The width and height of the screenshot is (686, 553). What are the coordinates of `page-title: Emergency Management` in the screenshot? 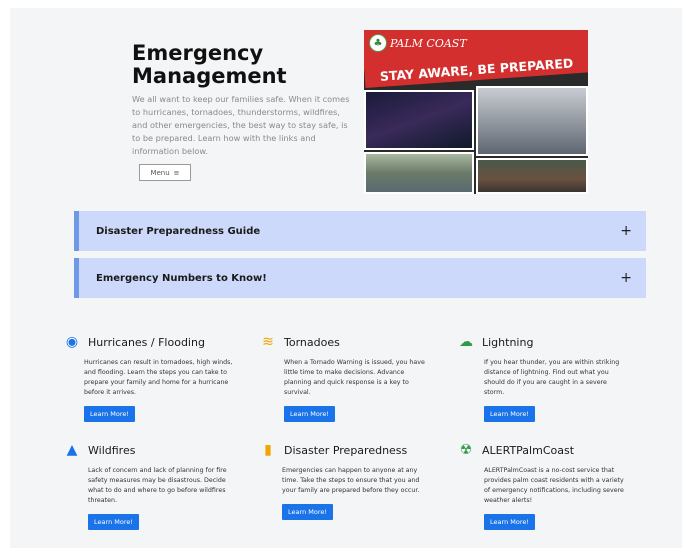 It's located at (209, 65).